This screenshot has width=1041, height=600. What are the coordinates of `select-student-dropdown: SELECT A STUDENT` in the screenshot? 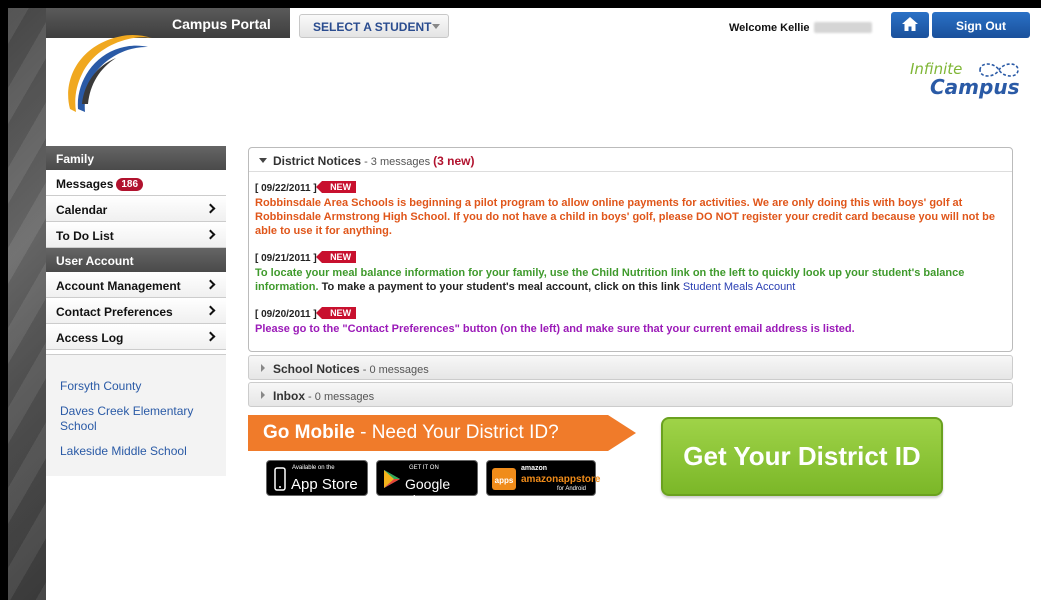 It's located at (374, 26).